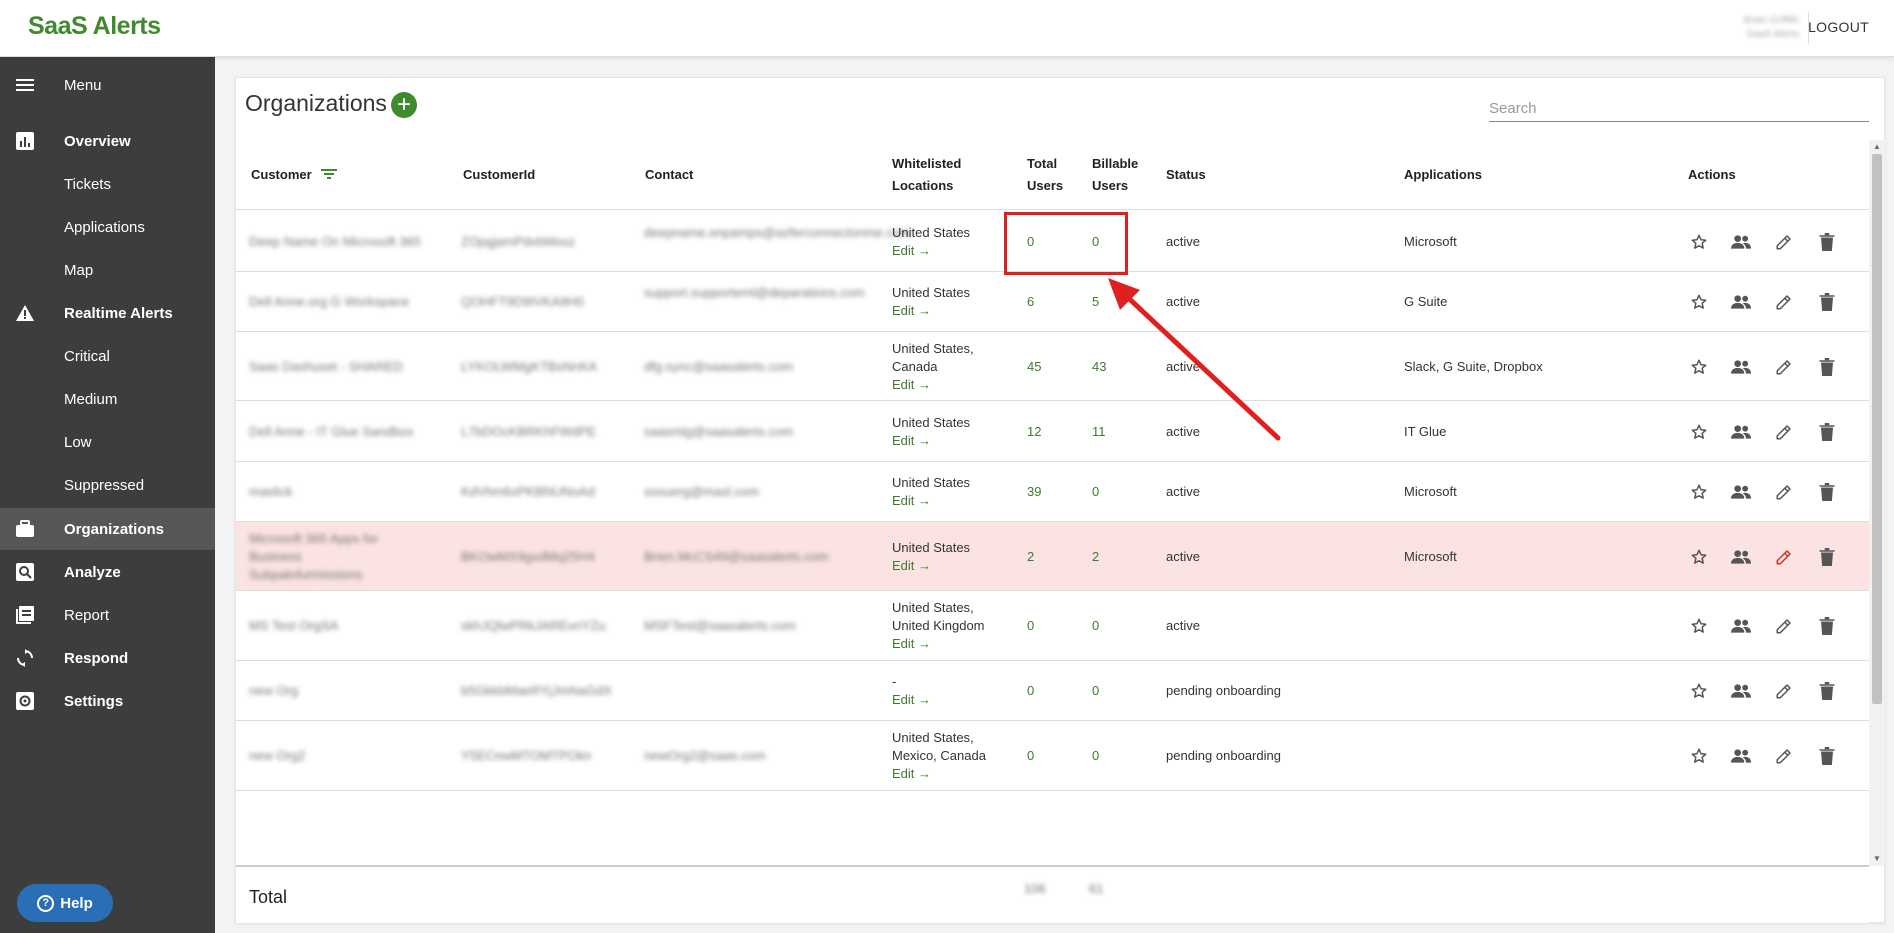  What do you see at coordinates (107, 184) in the screenshot?
I see `sidebar-item-tickets: Tickets` at bounding box center [107, 184].